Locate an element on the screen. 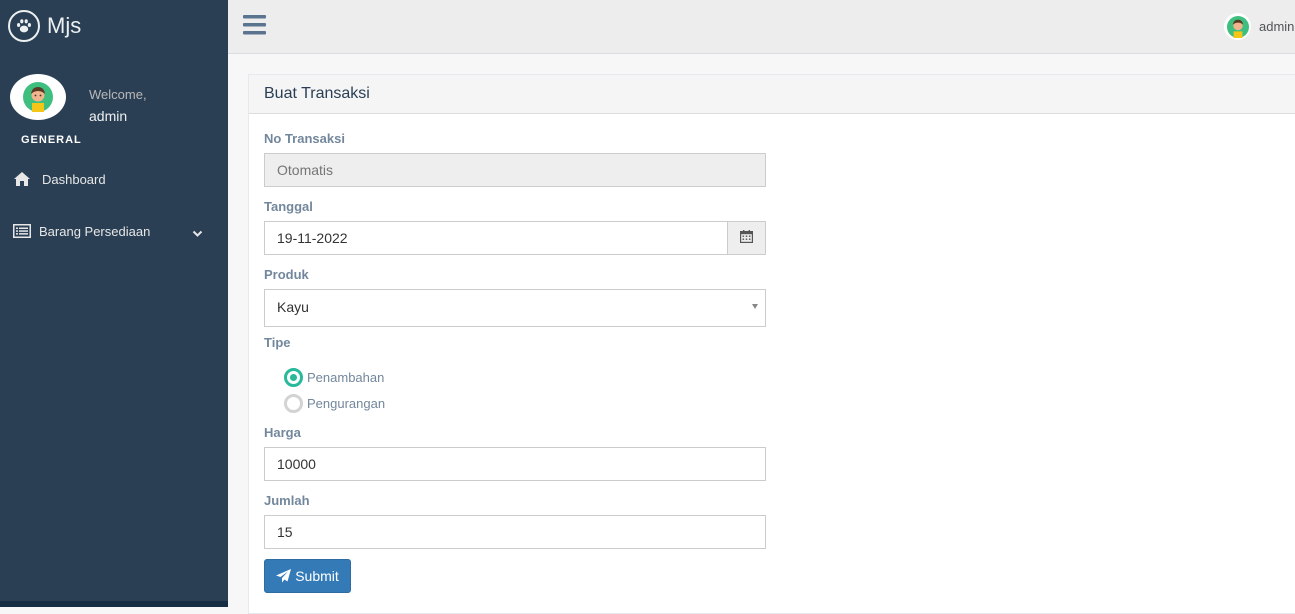  sidebar-item-dashboard: Dashboard is located at coordinates (114, 179).